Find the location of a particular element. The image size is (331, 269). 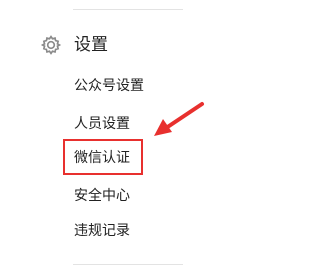

menu-item-violation-records: 违规记录 is located at coordinates (102, 231).